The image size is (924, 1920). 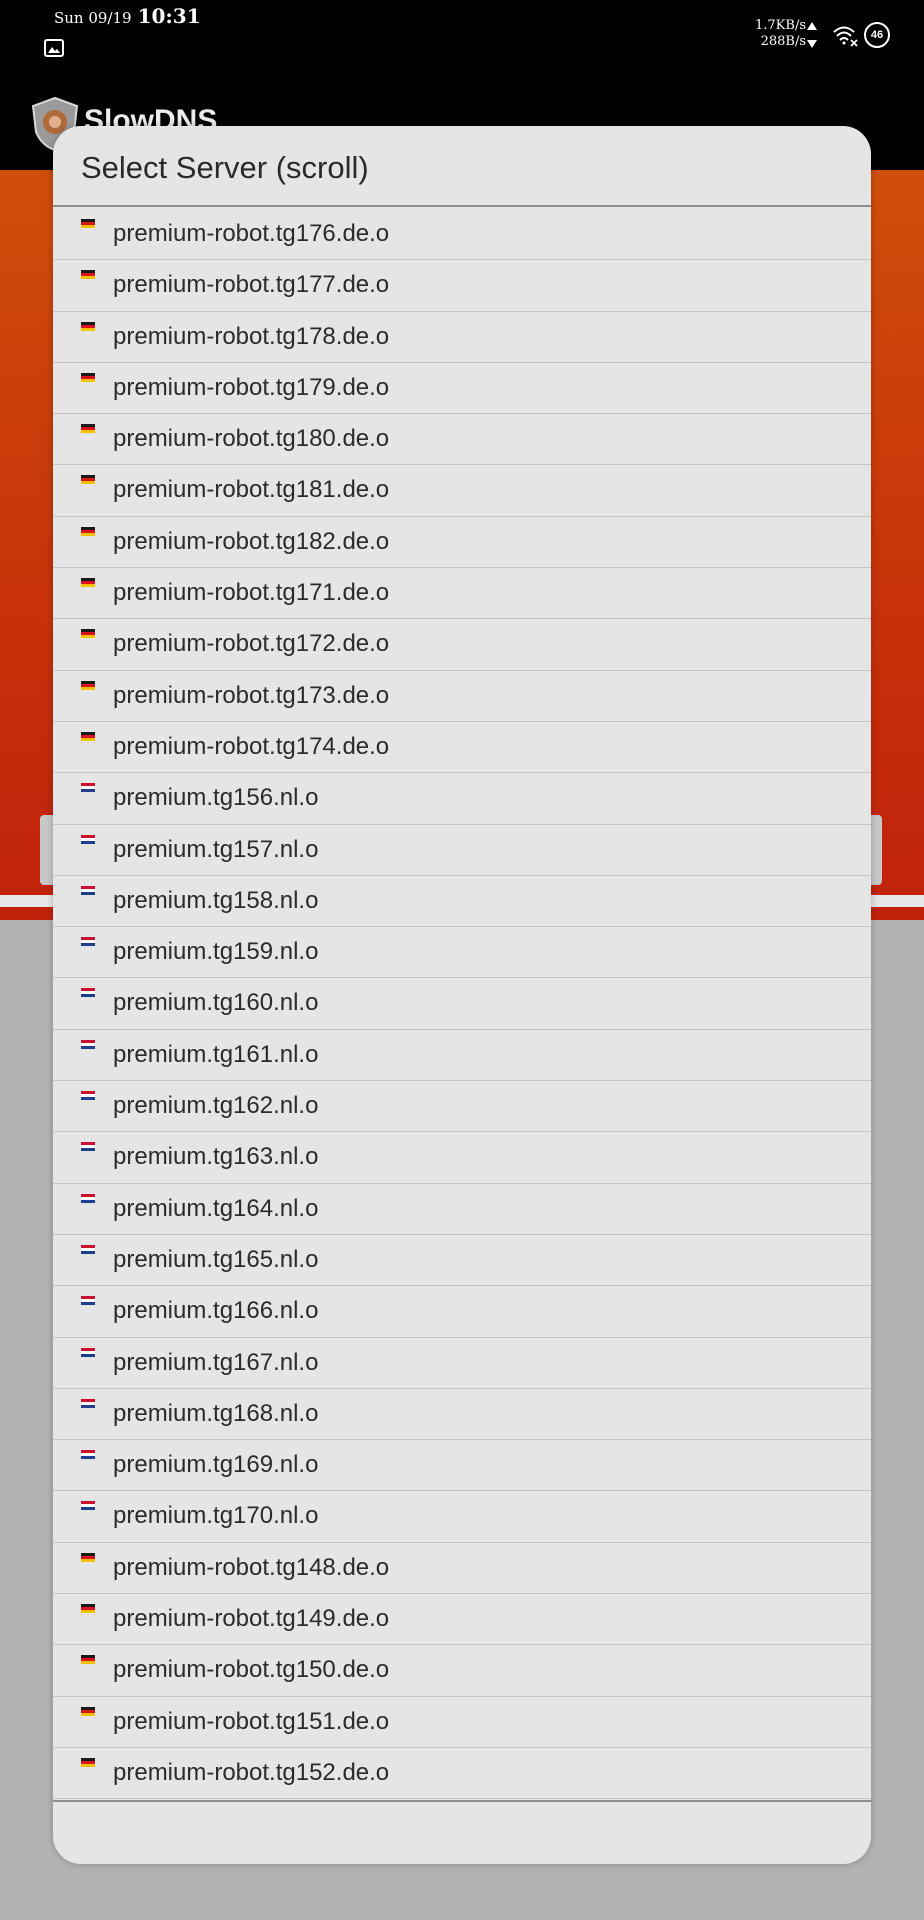 I want to click on server-row-label: premium.tg170.nl.o, so click(x=216, y=1516).